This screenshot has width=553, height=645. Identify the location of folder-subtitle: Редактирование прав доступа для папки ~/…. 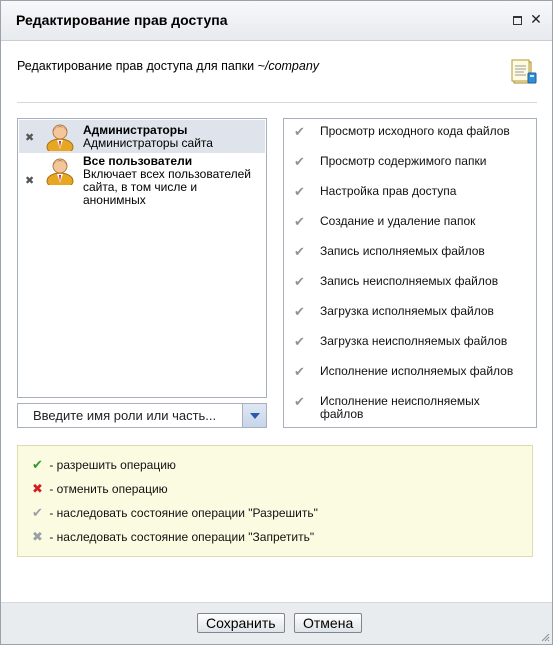
(168, 66).